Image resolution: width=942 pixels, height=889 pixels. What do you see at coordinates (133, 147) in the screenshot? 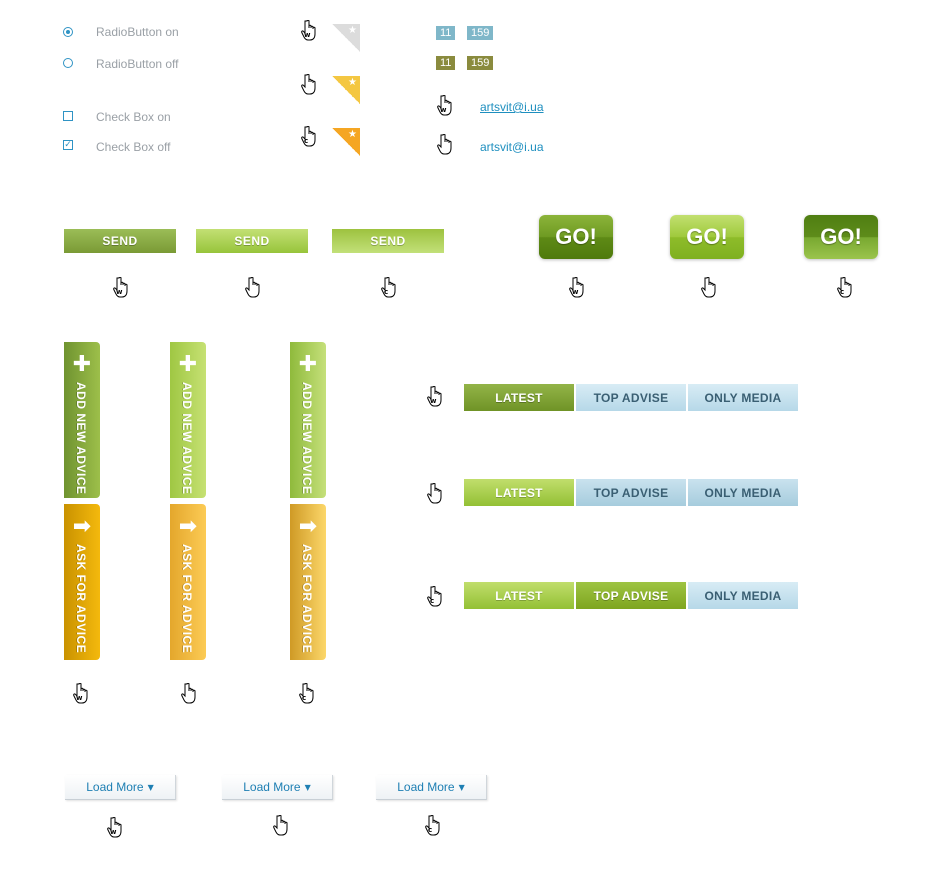
I see `checkbox-off-label: Check Box off` at bounding box center [133, 147].